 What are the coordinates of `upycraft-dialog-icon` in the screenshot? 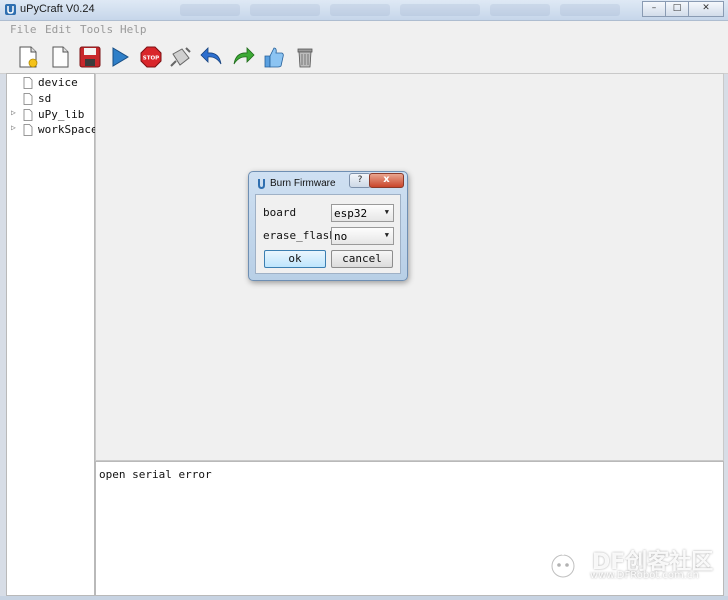 It's located at (261, 184).